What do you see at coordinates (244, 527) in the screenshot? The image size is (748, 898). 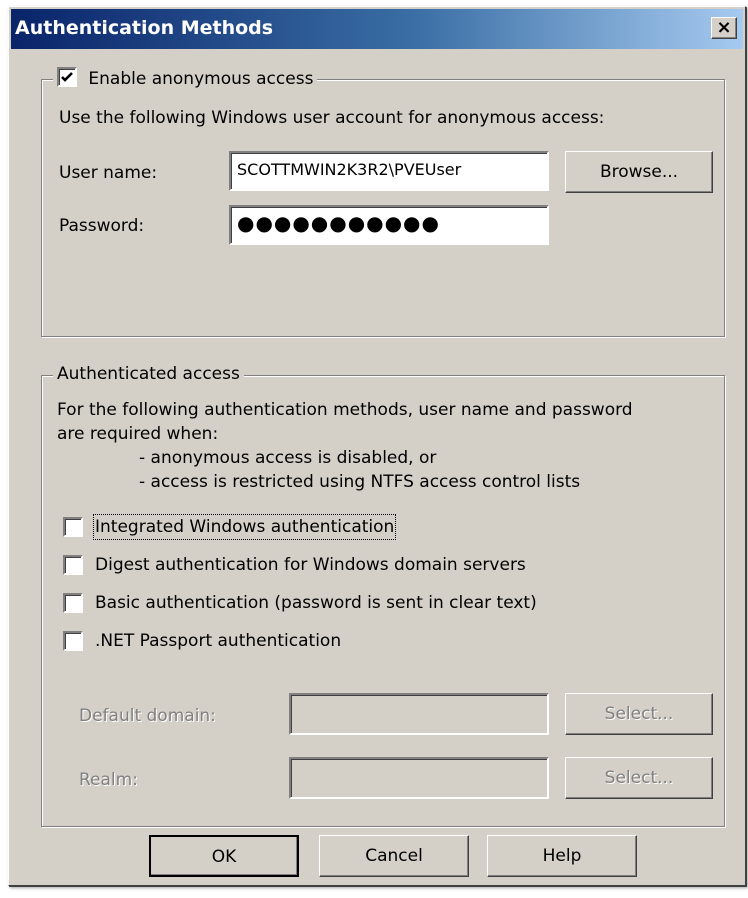 I see `integrated-windows-label: Integrated Windows authentication` at bounding box center [244, 527].